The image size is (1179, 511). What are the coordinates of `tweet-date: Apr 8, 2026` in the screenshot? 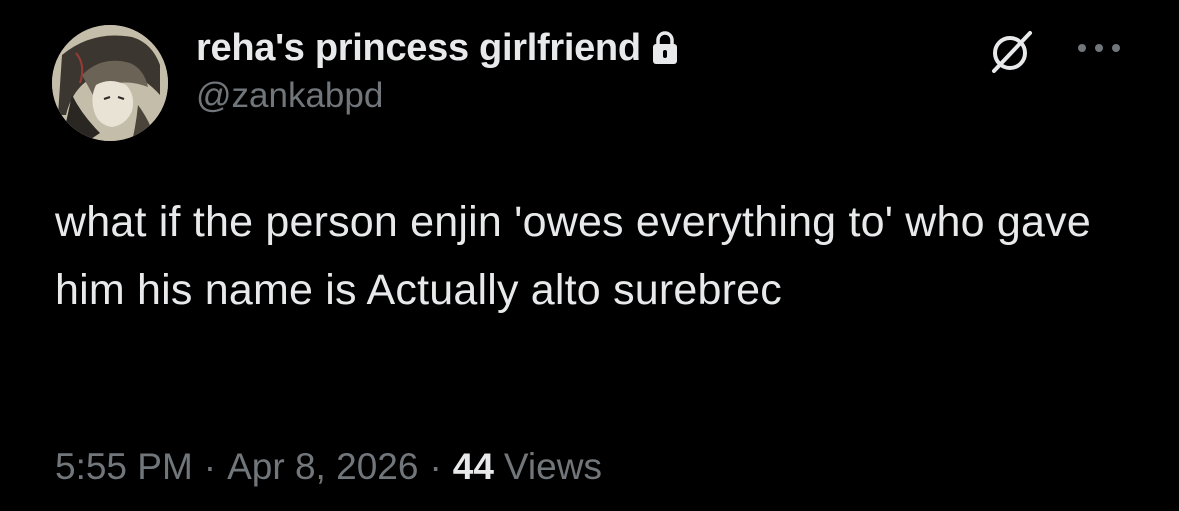 It's located at (322, 467).